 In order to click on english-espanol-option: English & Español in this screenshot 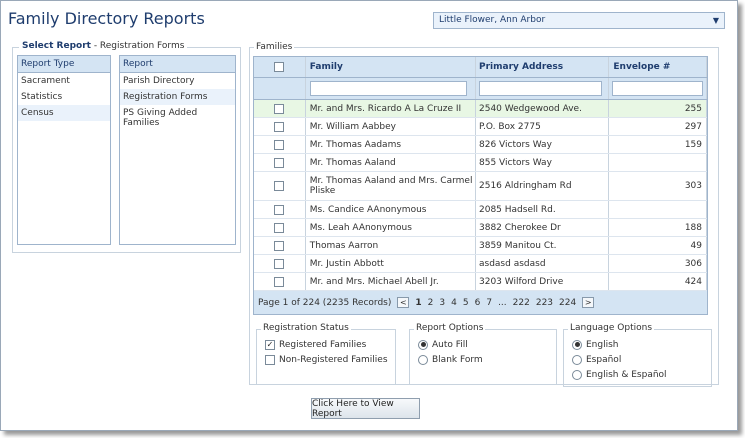, I will do `click(641, 374)`.